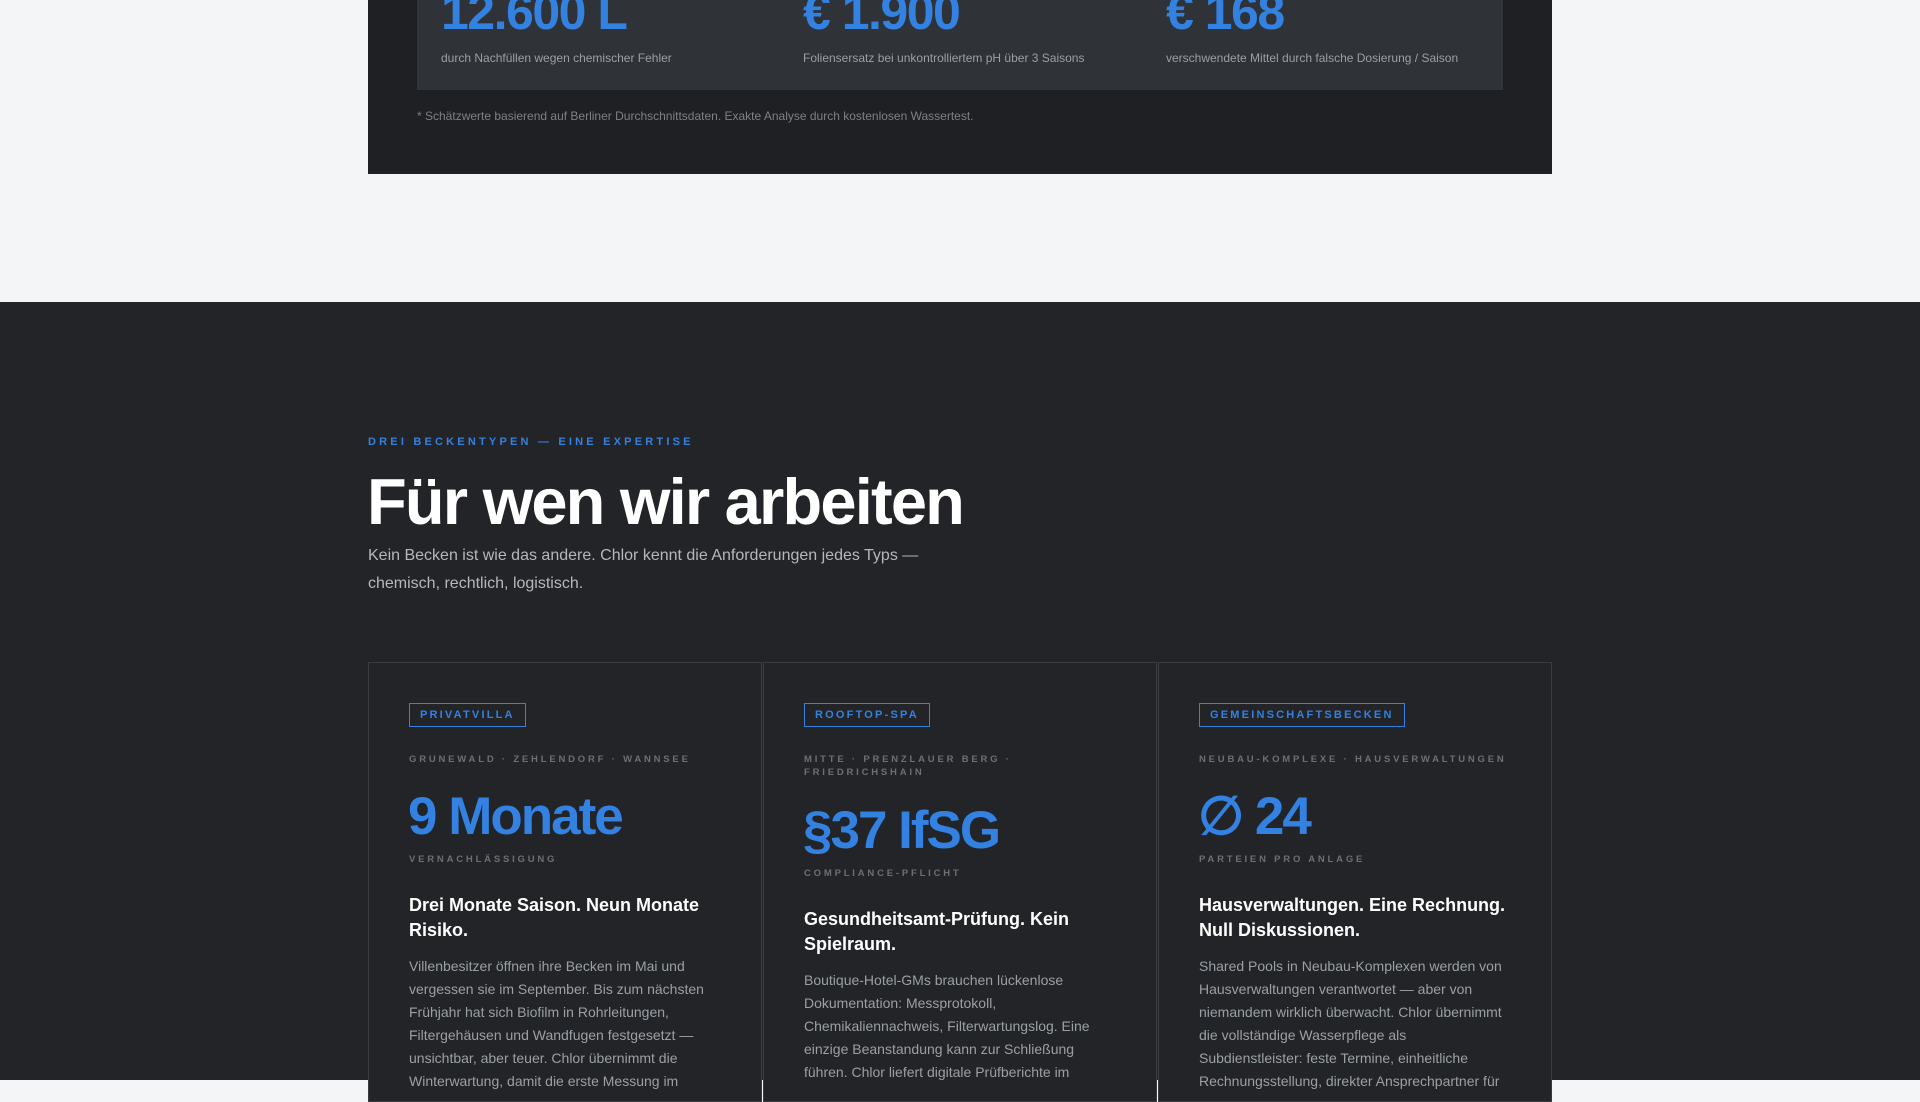 Image resolution: width=1920 pixels, height=1102 pixels. What do you see at coordinates (1282, 859) in the screenshot?
I see `card-big-label: PARTEIEN PRO ANLAGE` at bounding box center [1282, 859].